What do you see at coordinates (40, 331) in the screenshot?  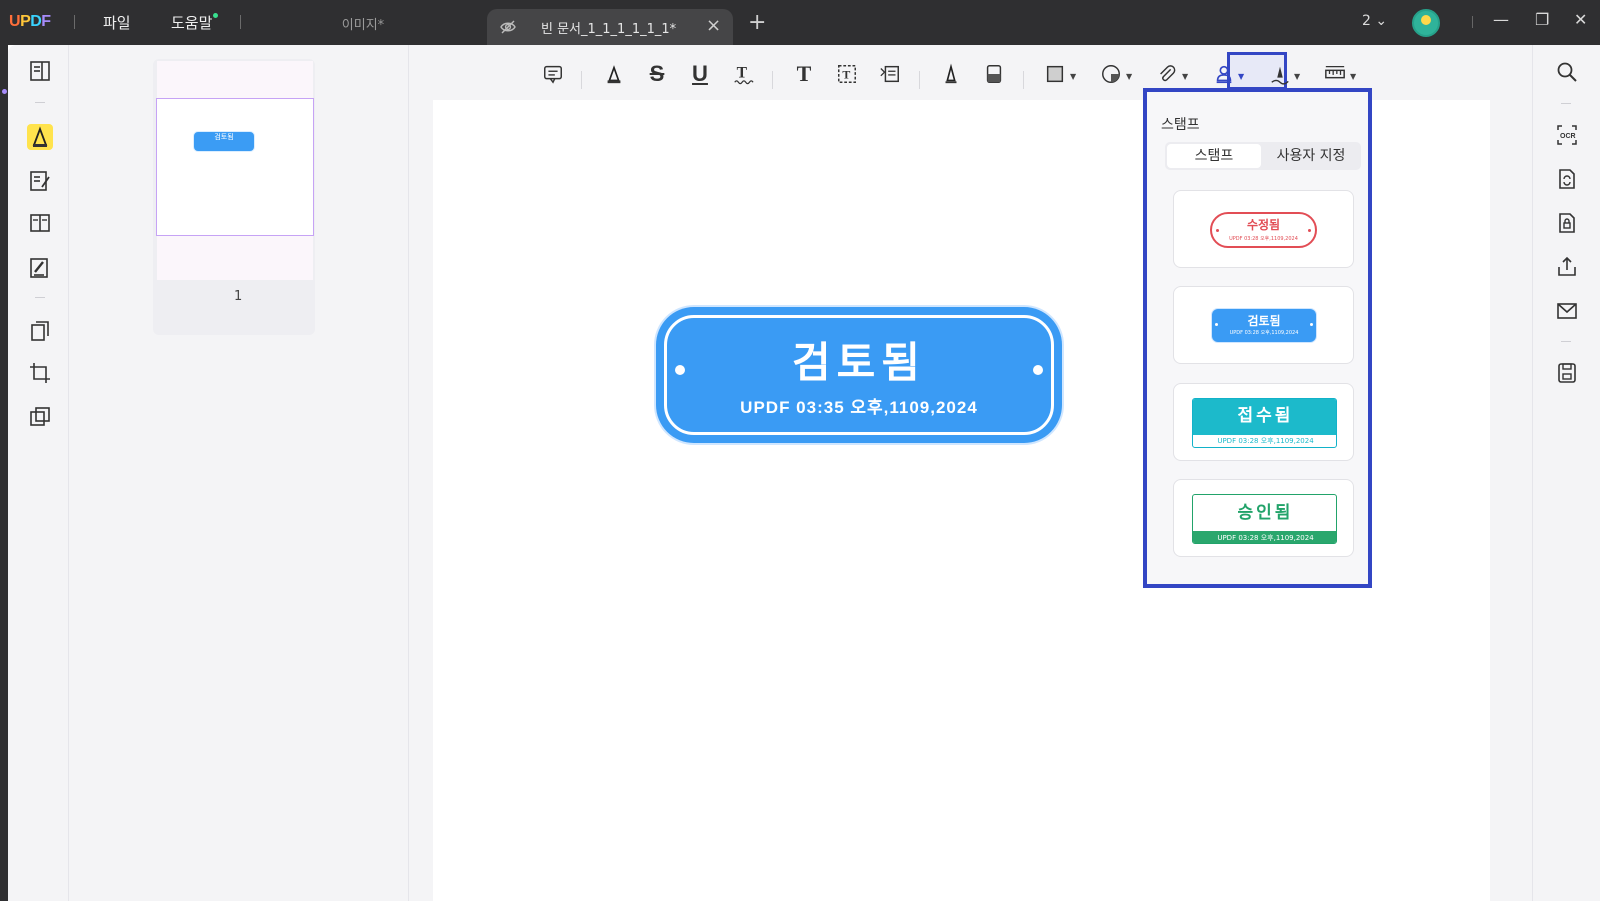 I see `convert-icon` at bounding box center [40, 331].